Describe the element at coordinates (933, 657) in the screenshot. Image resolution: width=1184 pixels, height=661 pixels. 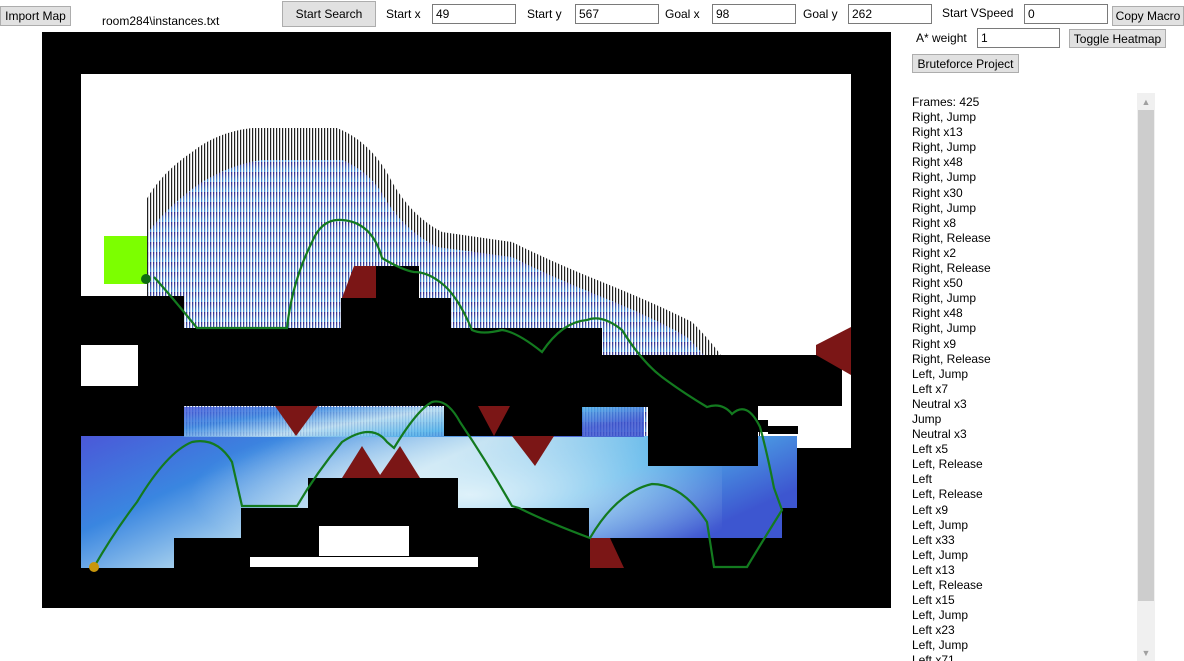
I see `macro-line: Left x71` at that location.